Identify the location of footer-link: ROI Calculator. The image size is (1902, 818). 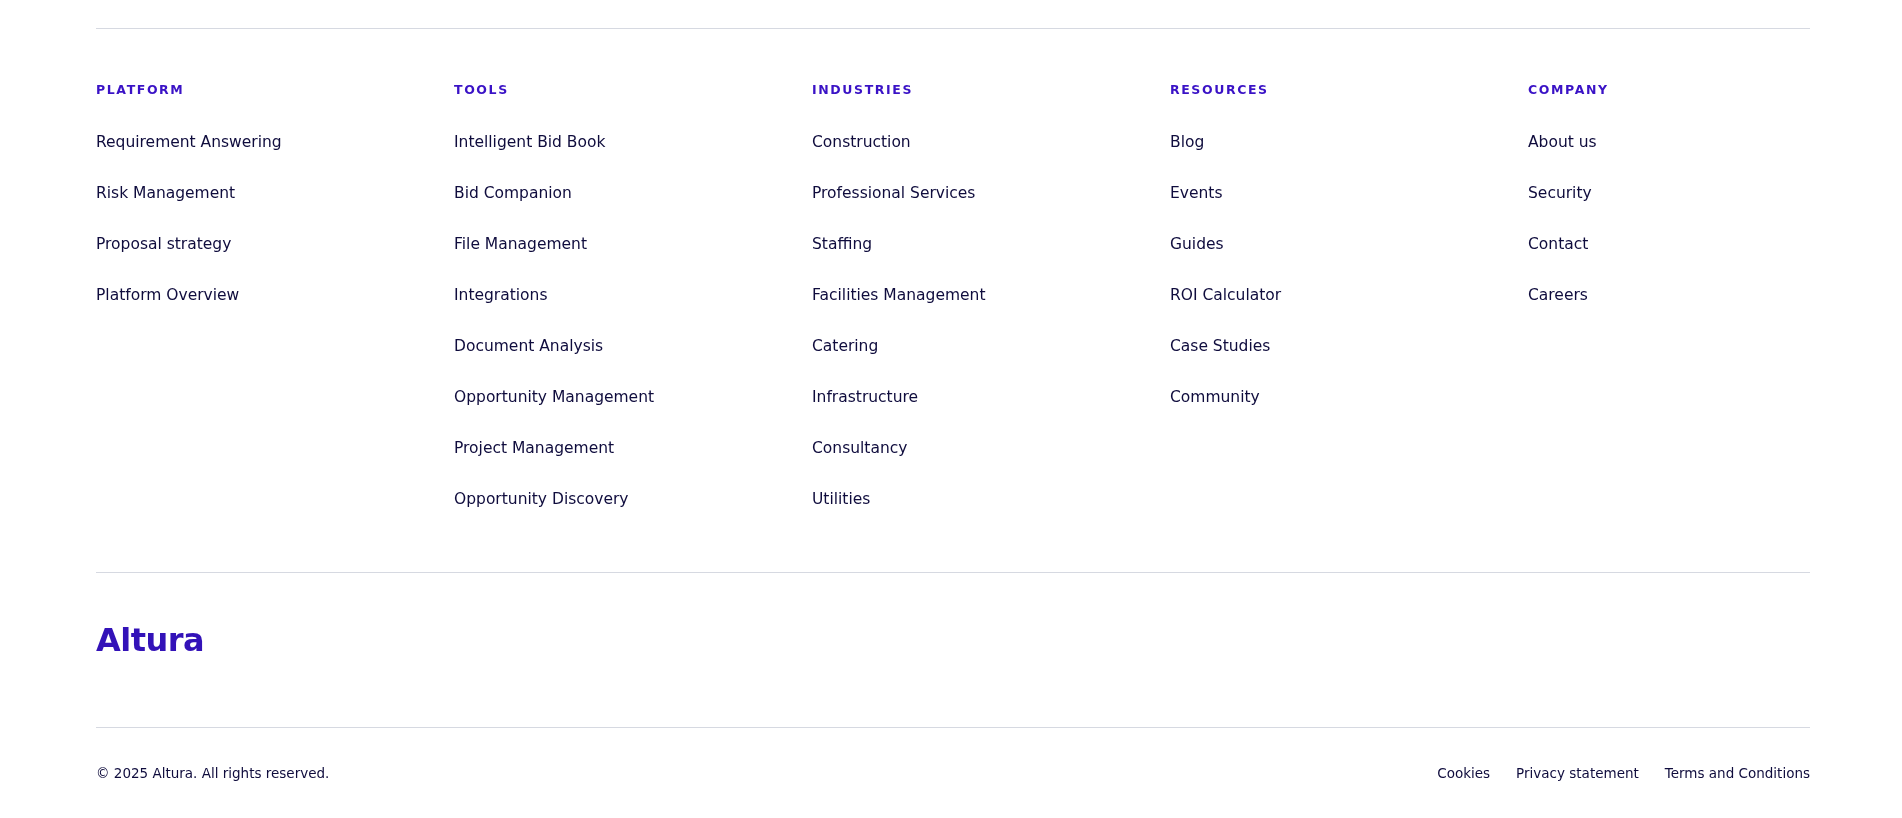
(1226, 295).